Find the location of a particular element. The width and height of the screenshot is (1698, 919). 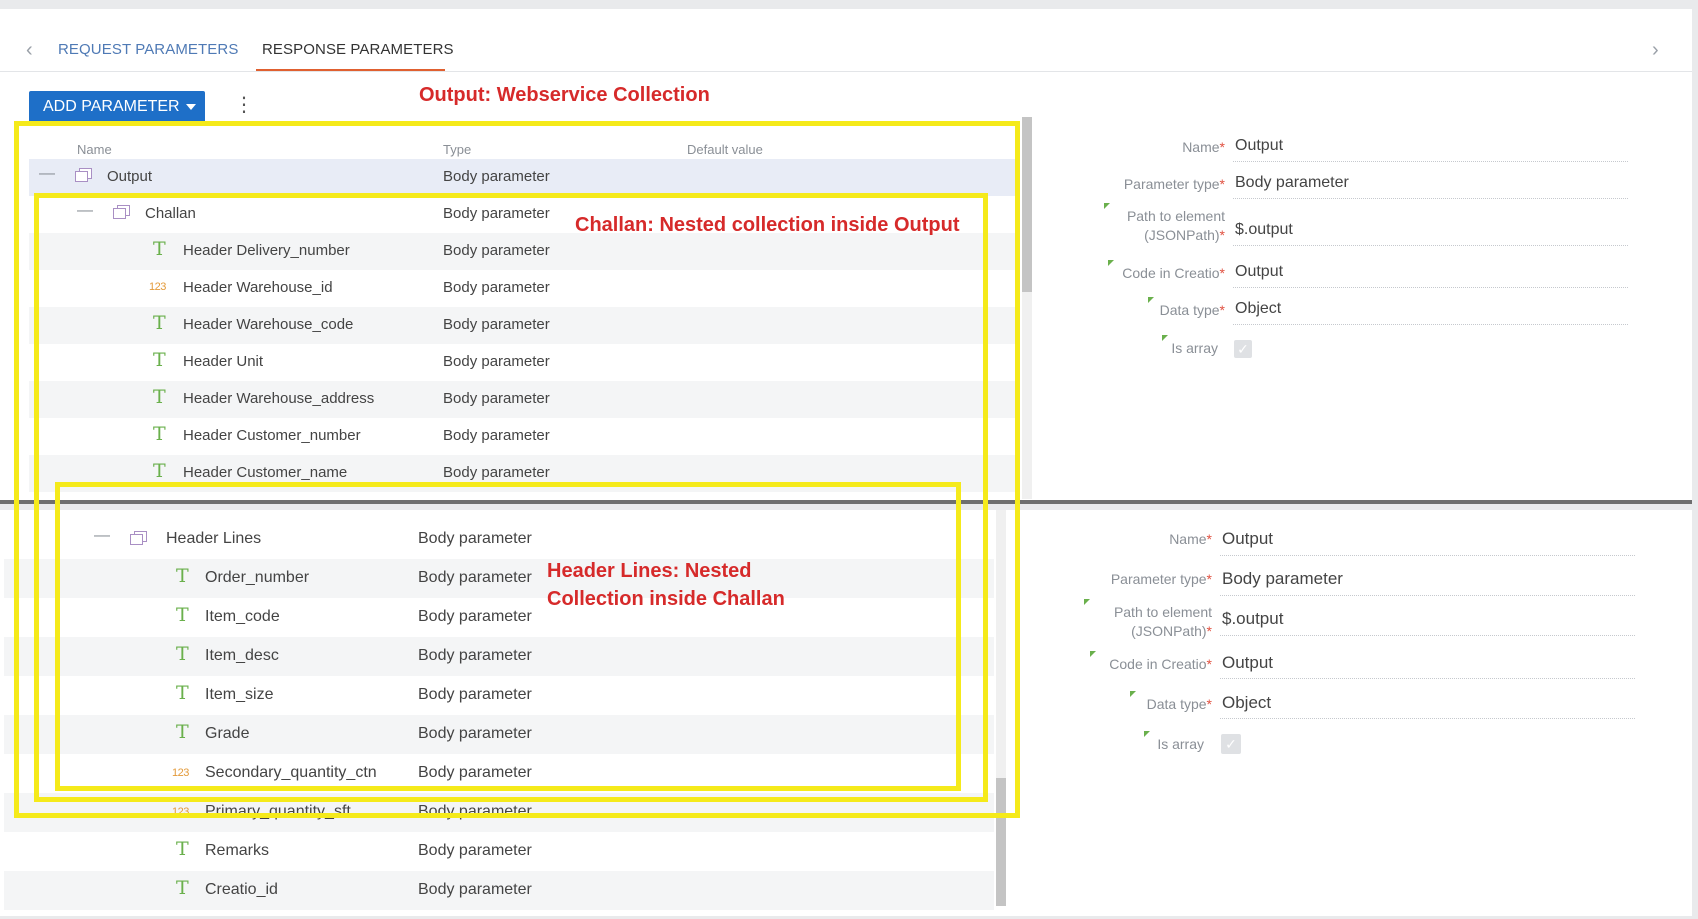

tab-response-parameters: RESPONSE PARAMETERS is located at coordinates (358, 49).